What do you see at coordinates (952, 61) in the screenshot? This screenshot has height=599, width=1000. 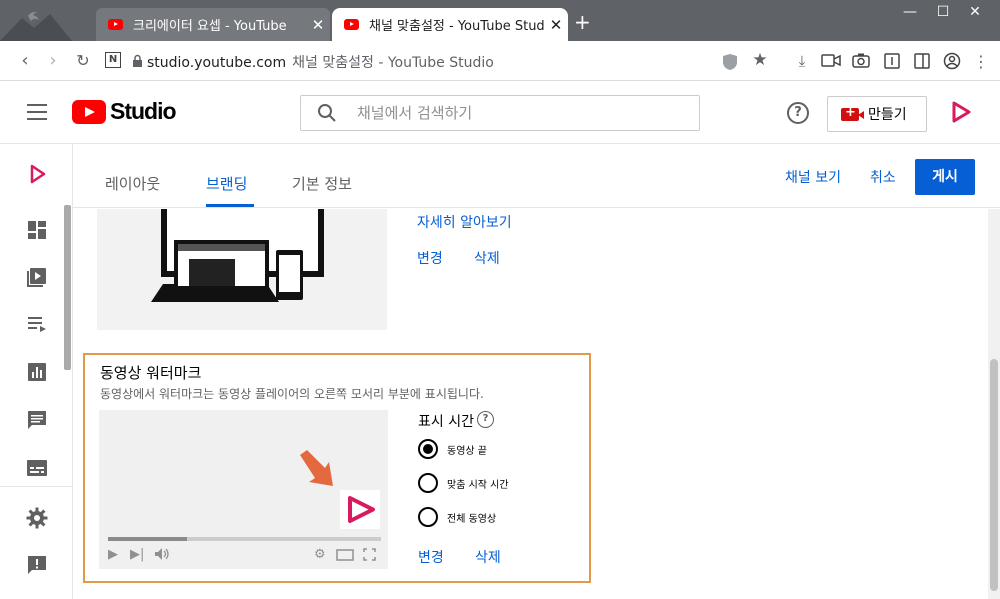 I see `profile-icon` at bounding box center [952, 61].